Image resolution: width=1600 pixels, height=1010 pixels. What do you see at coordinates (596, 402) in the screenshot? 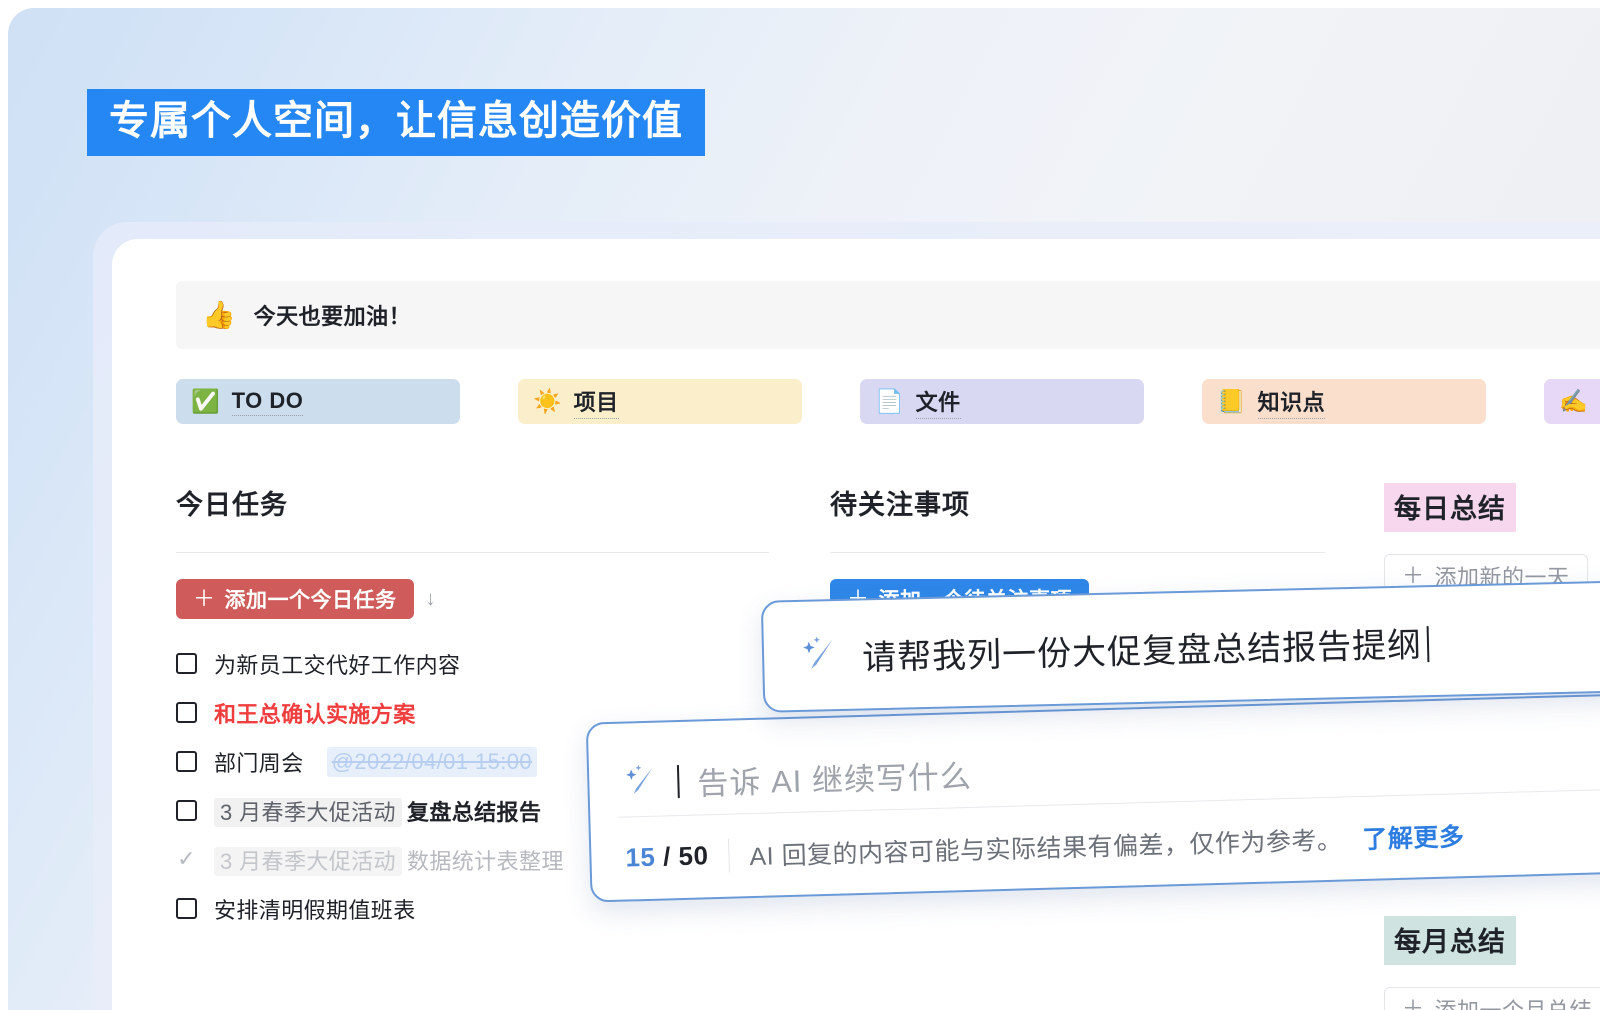
I see `tab-label-project: 项目` at bounding box center [596, 402].